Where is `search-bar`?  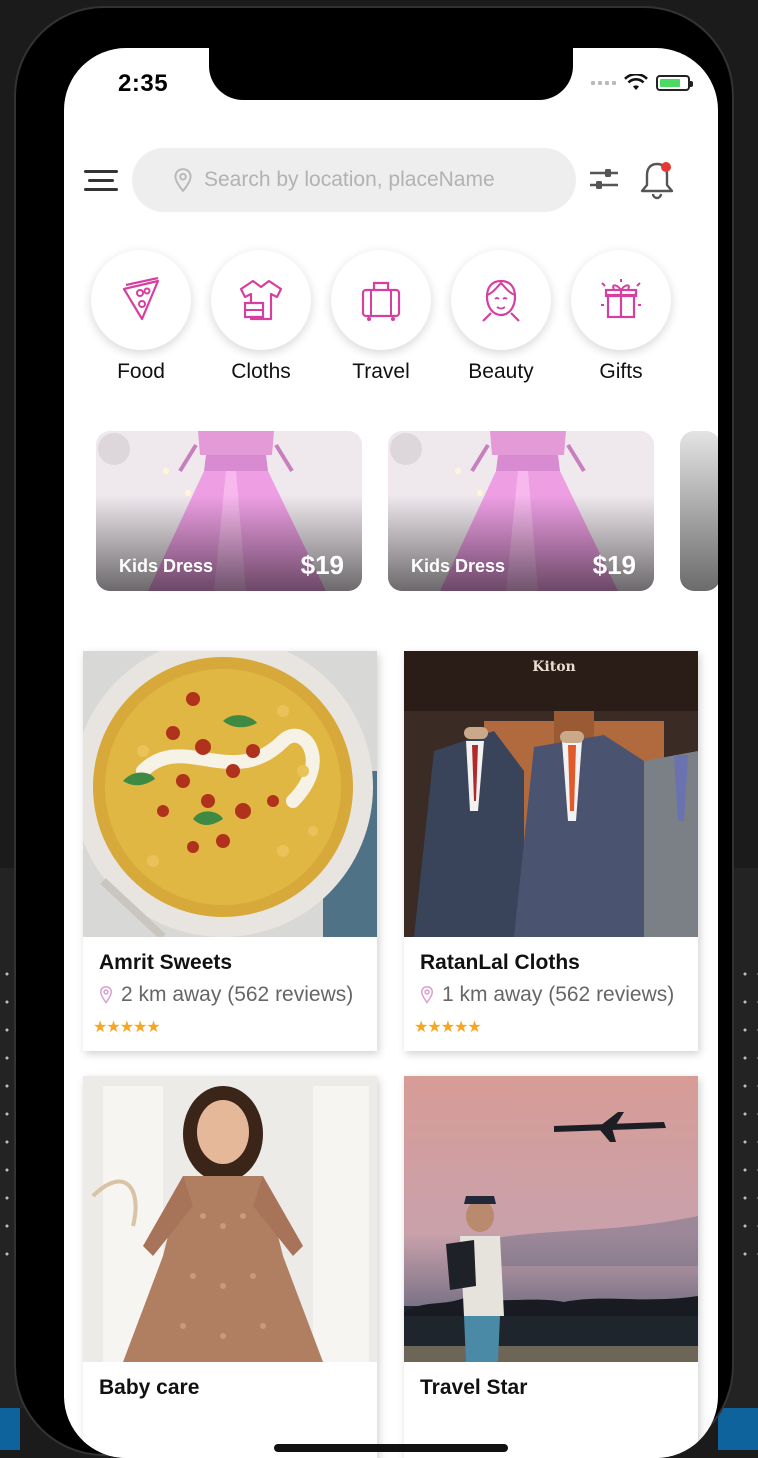 search-bar is located at coordinates (354, 180).